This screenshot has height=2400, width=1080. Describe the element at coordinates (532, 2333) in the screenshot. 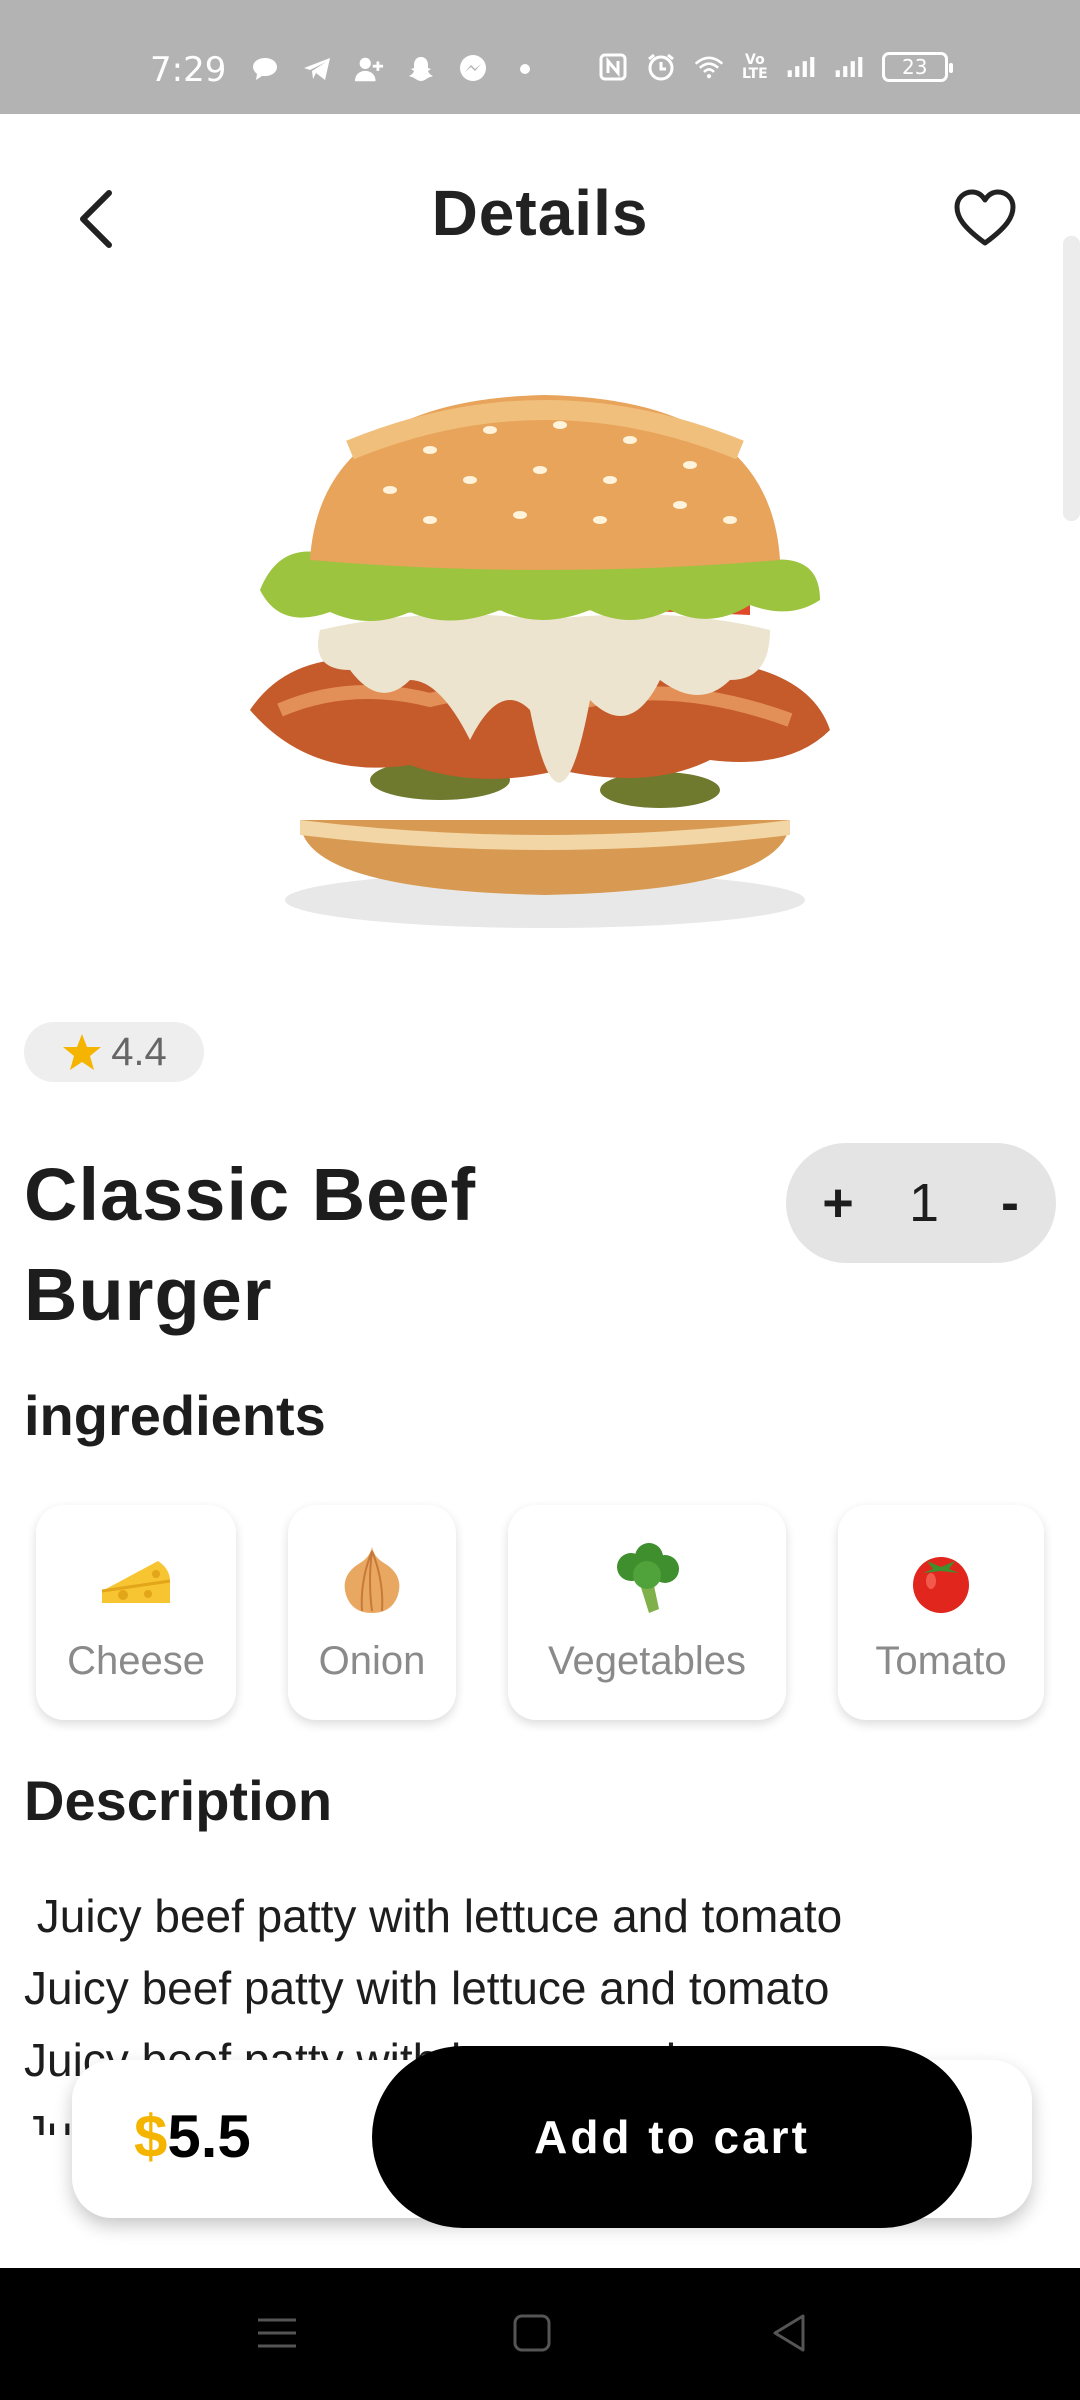

I see `home-icon` at that location.